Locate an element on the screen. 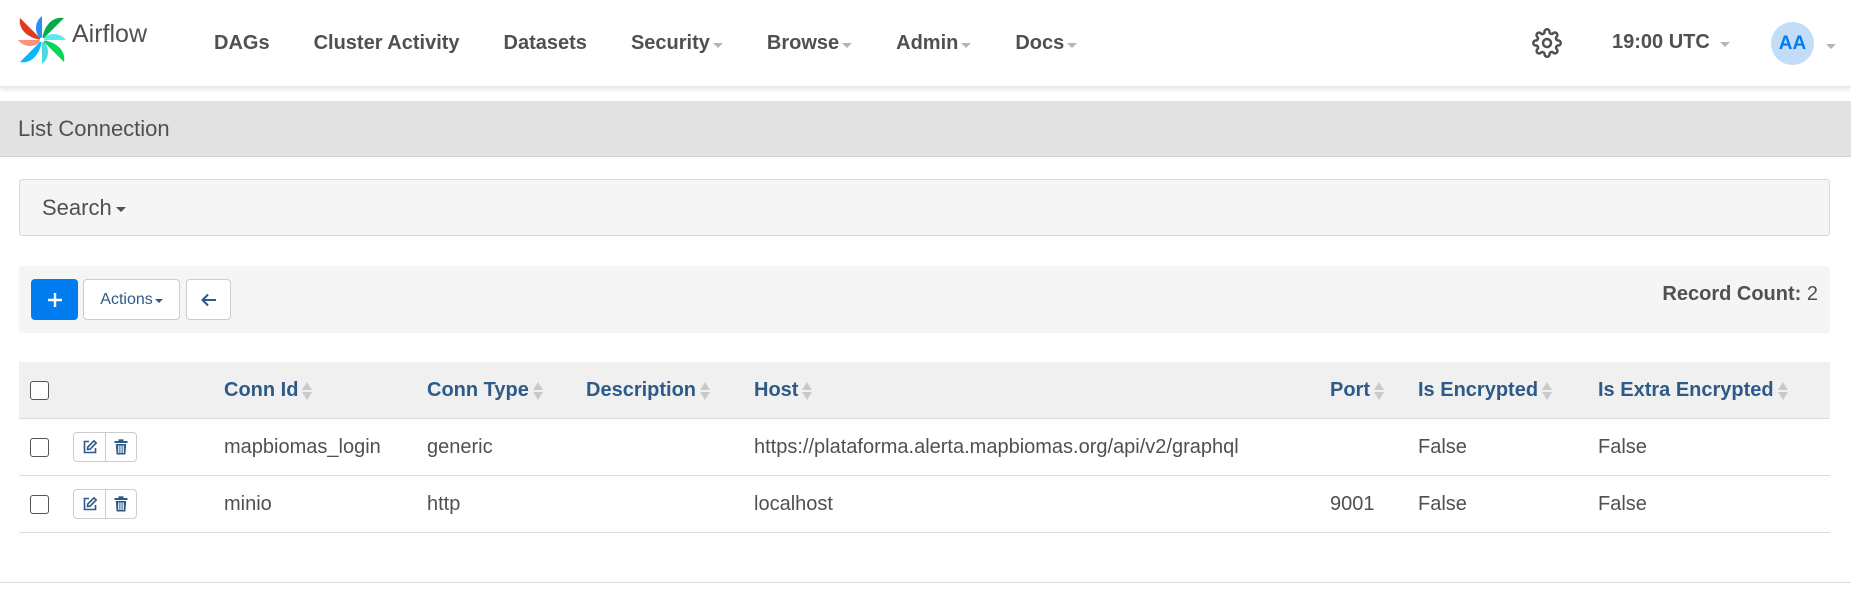 The height and width of the screenshot is (592, 1851). search-panel: Search is located at coordinates (924, 207).